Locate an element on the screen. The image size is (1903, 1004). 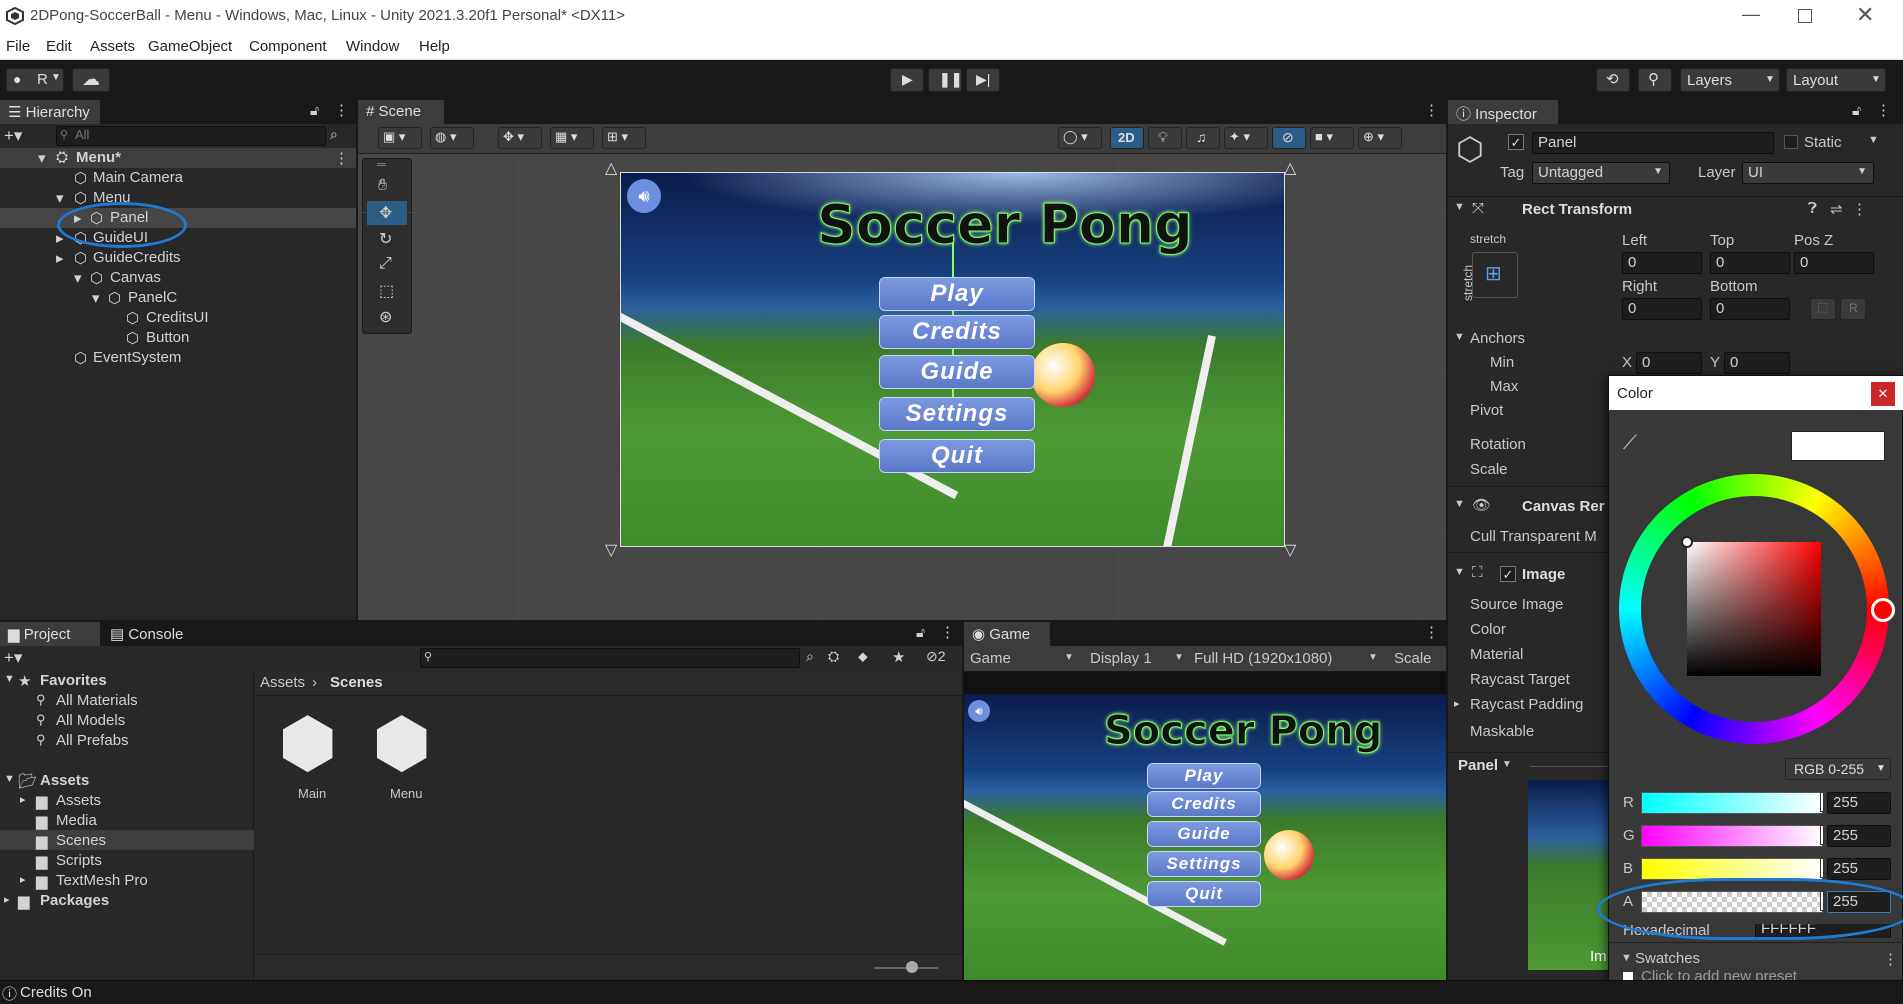
hue-handle is located at coordinates (1883, 610).